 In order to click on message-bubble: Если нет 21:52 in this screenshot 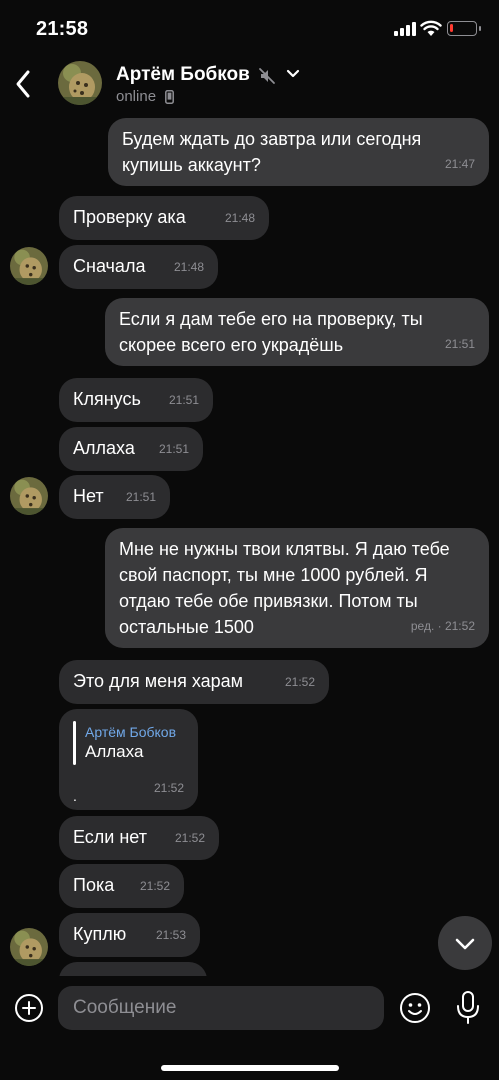, I will do `click(139, 838)`.